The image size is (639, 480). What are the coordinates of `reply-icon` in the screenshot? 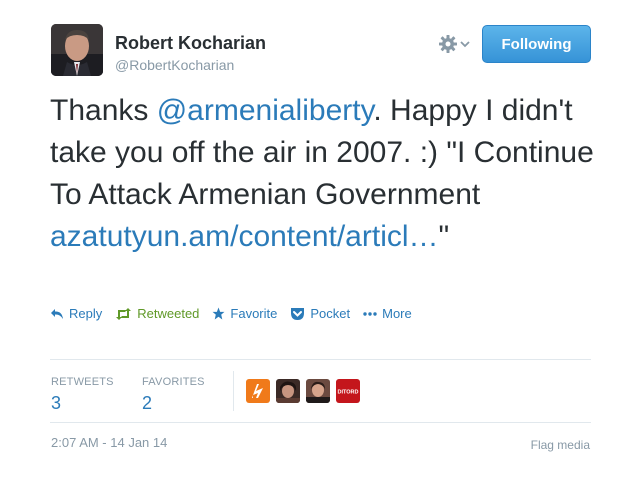 It's located at (57, 313).